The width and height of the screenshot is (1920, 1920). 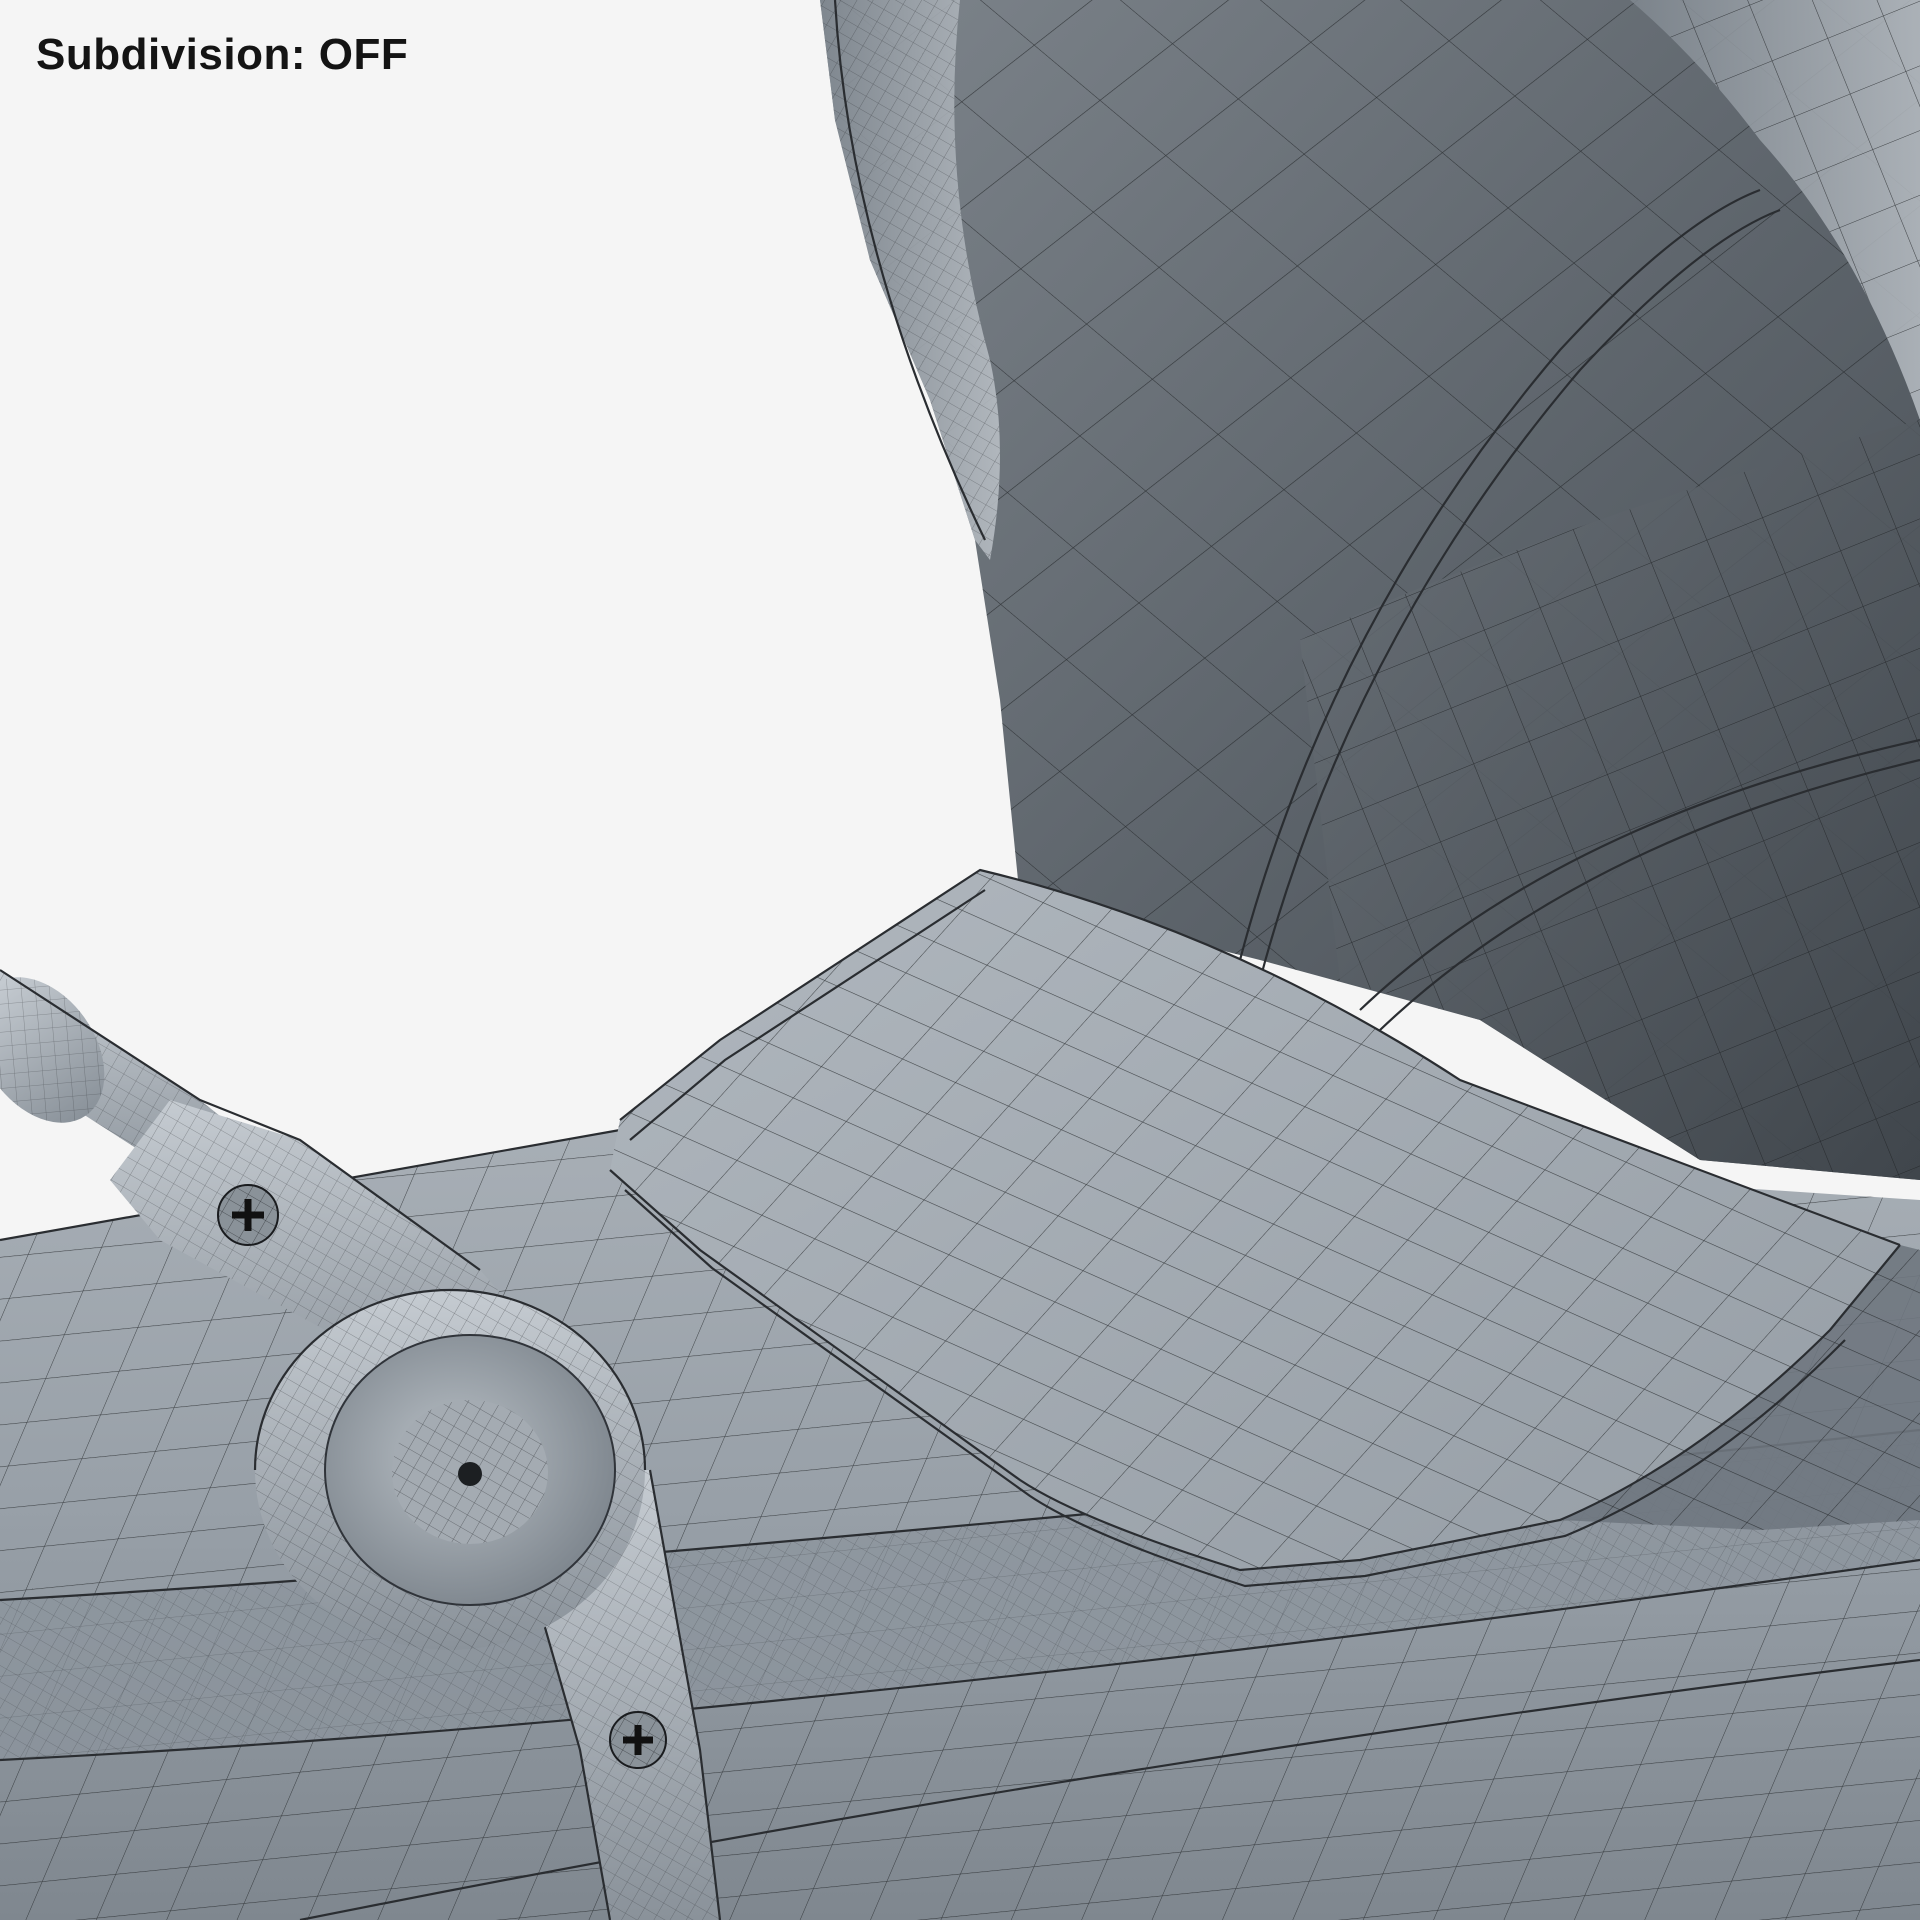 I want to click on hinge-joint, so click(x=450, y=1469).